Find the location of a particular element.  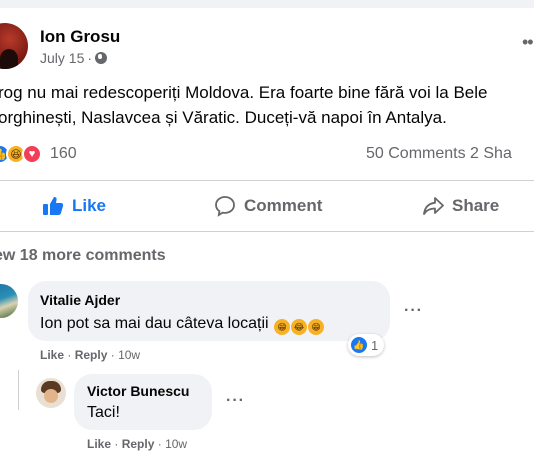

share-arrow-icon is located at coordinates (433, 206).